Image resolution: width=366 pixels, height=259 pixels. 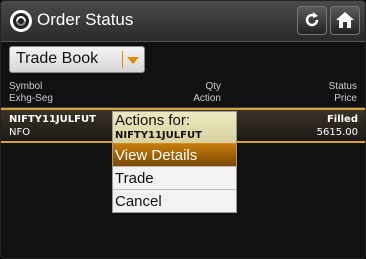 What do you see at coordinates (158, 135) in the screenshot?
I see `menu-subtitle: NIFTY11JULFUT` at bounding box center [158, 135].